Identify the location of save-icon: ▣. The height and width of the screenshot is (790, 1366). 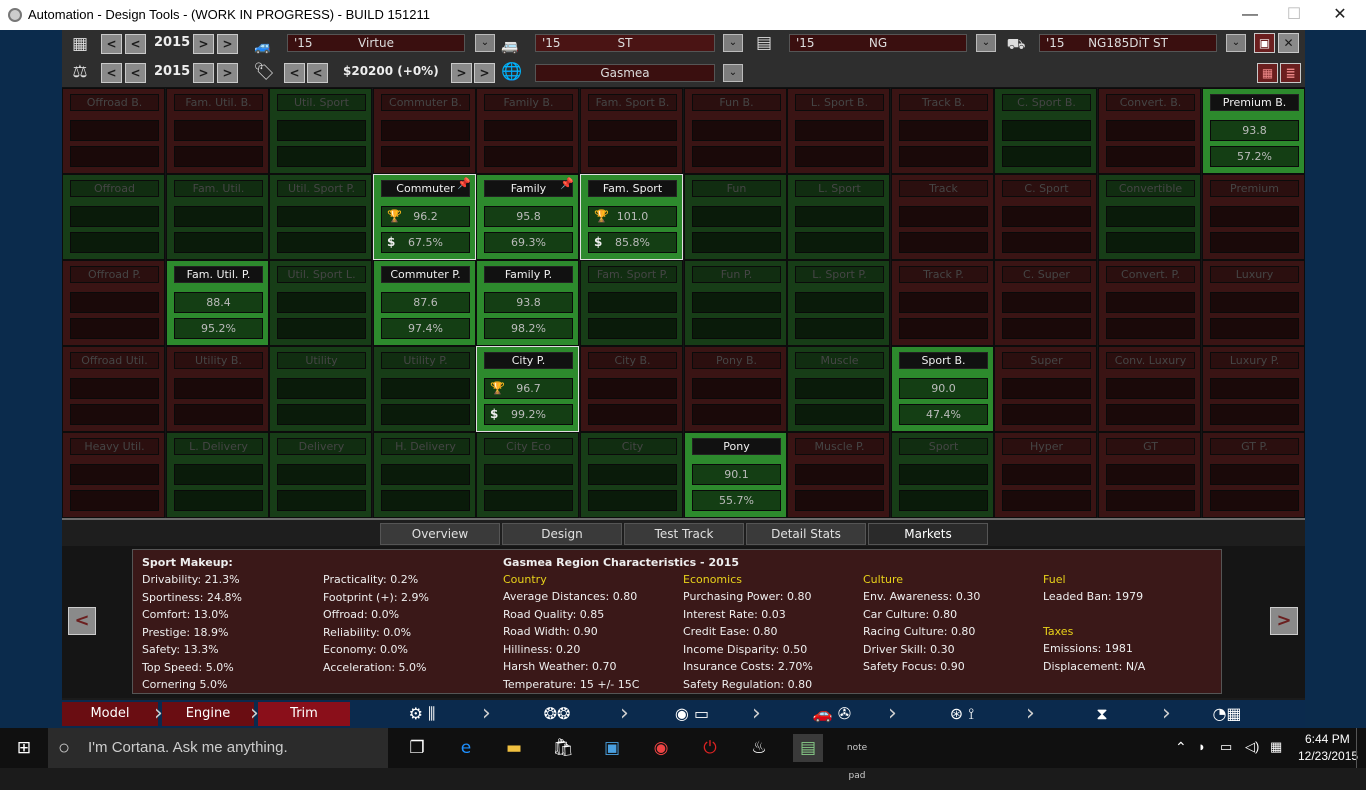
(1264, 43).